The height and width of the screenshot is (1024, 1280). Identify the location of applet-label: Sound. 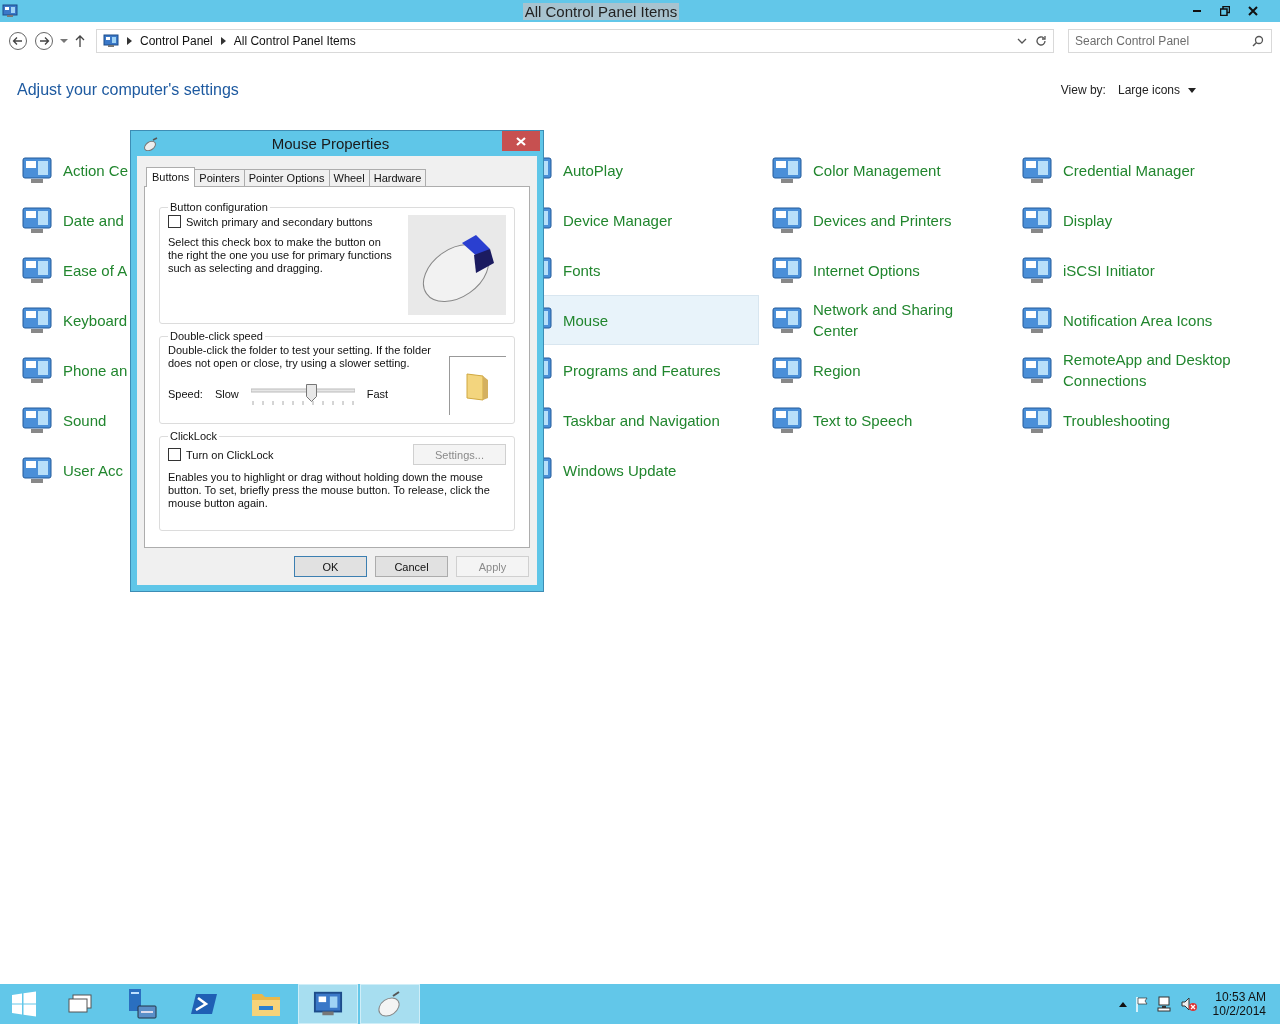
(85, 420).